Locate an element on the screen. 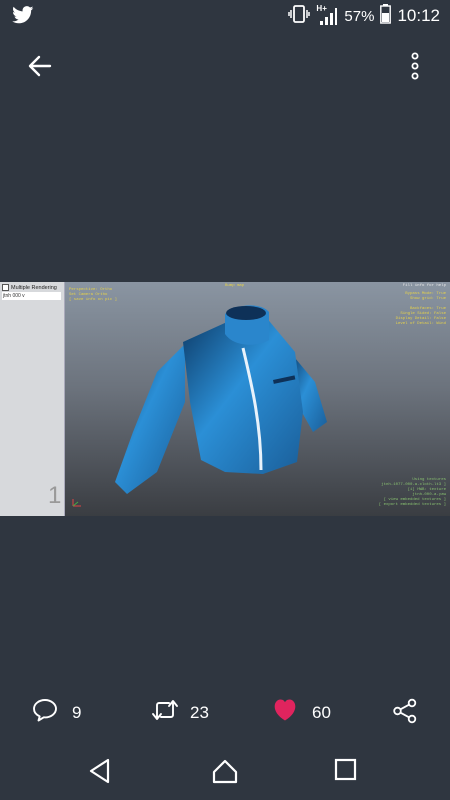 The height and width of the screenshot is (800, 450). share-button is located at coordinates (405, 713).